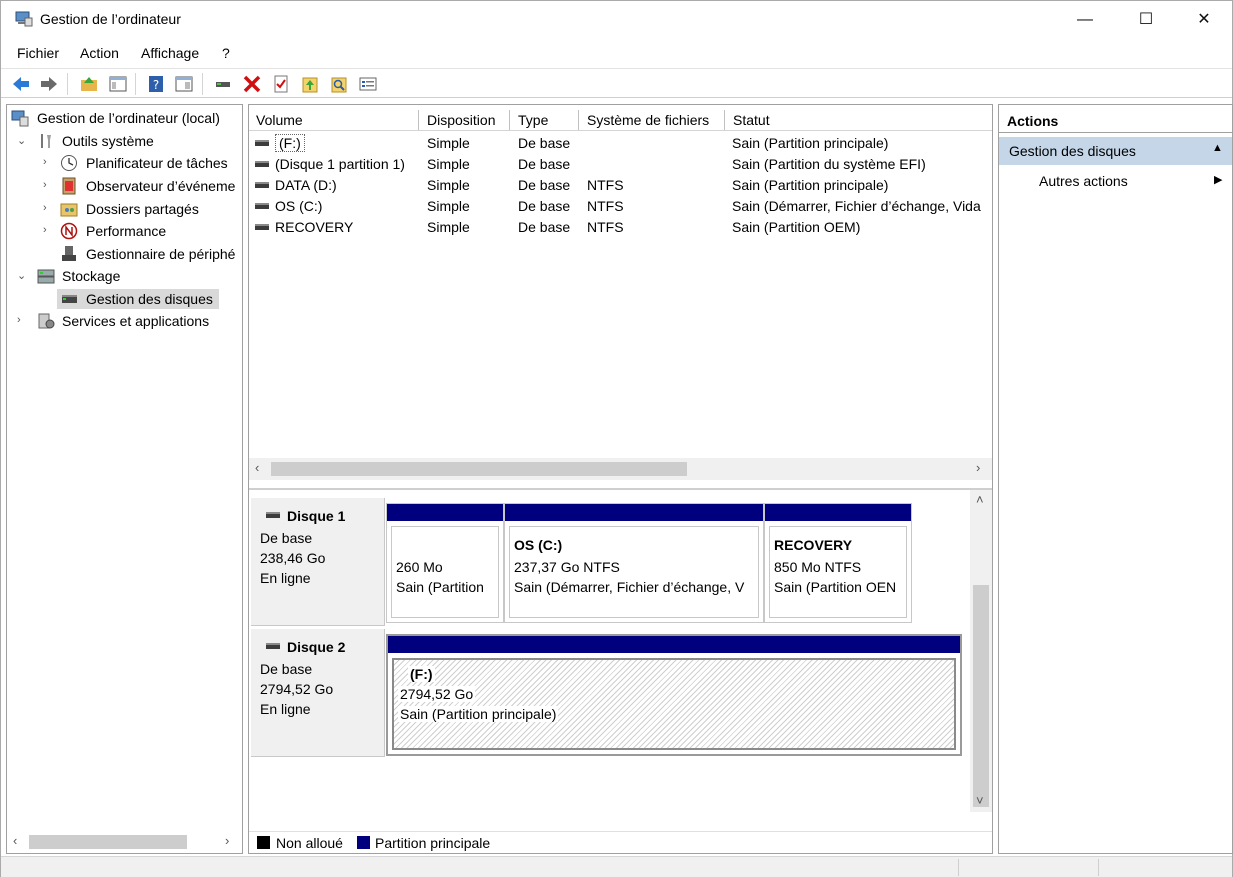 The image size is (1233, 877). What do you see at coordinates (616, 20) in the screenshot?
I see `title-bar: Gestion de l’ordinateur — ☐ ✕` at bounding box center [616, 20].